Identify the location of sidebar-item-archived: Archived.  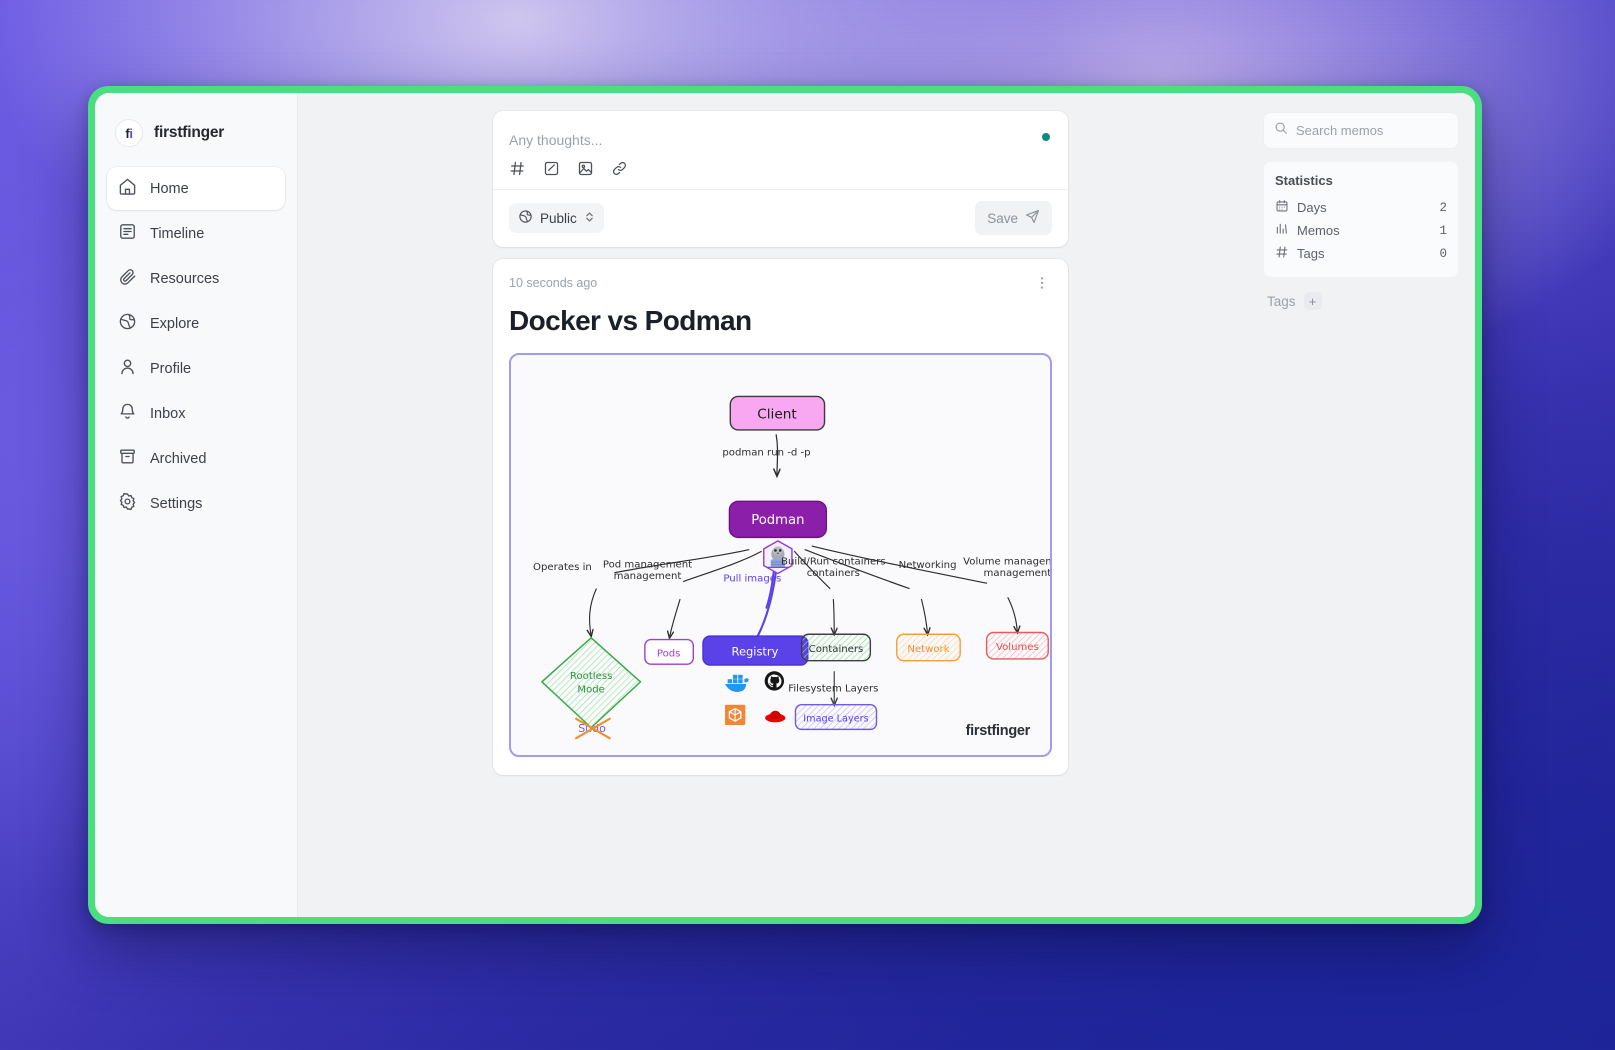
(196, 458).